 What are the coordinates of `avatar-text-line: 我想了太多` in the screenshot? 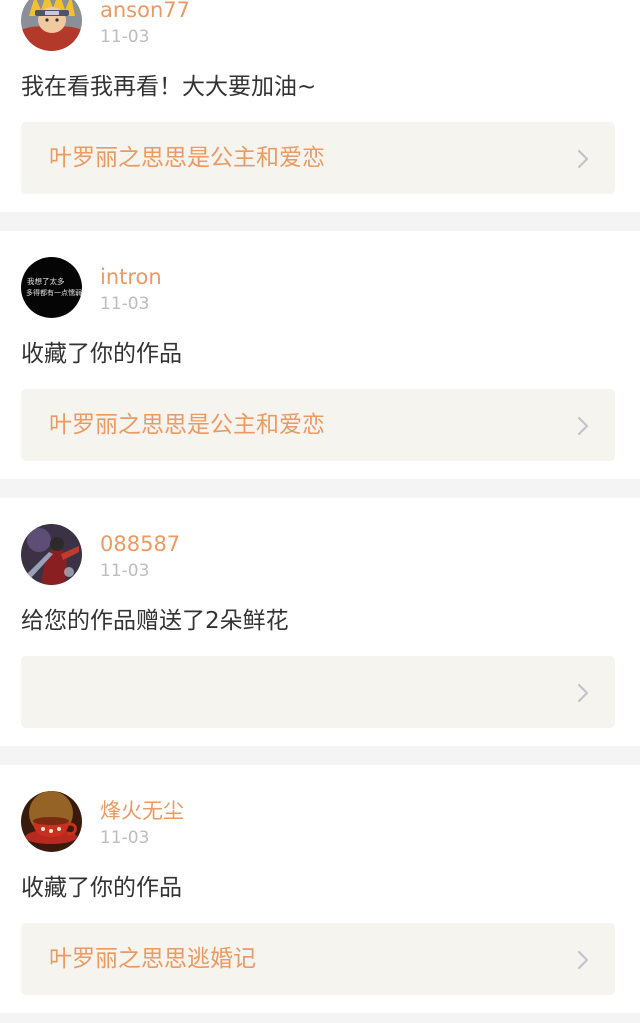 It's located at (46, 281).